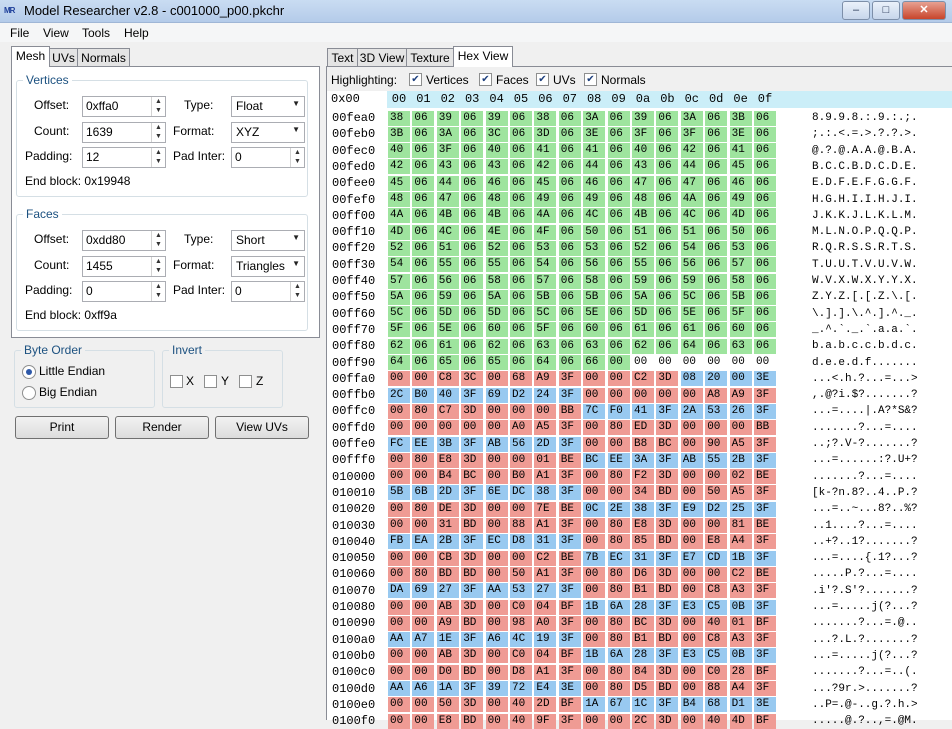 The height and width of the screenshot is (729, 952). I want to click on hex-byte: A7, so click(423, 640).